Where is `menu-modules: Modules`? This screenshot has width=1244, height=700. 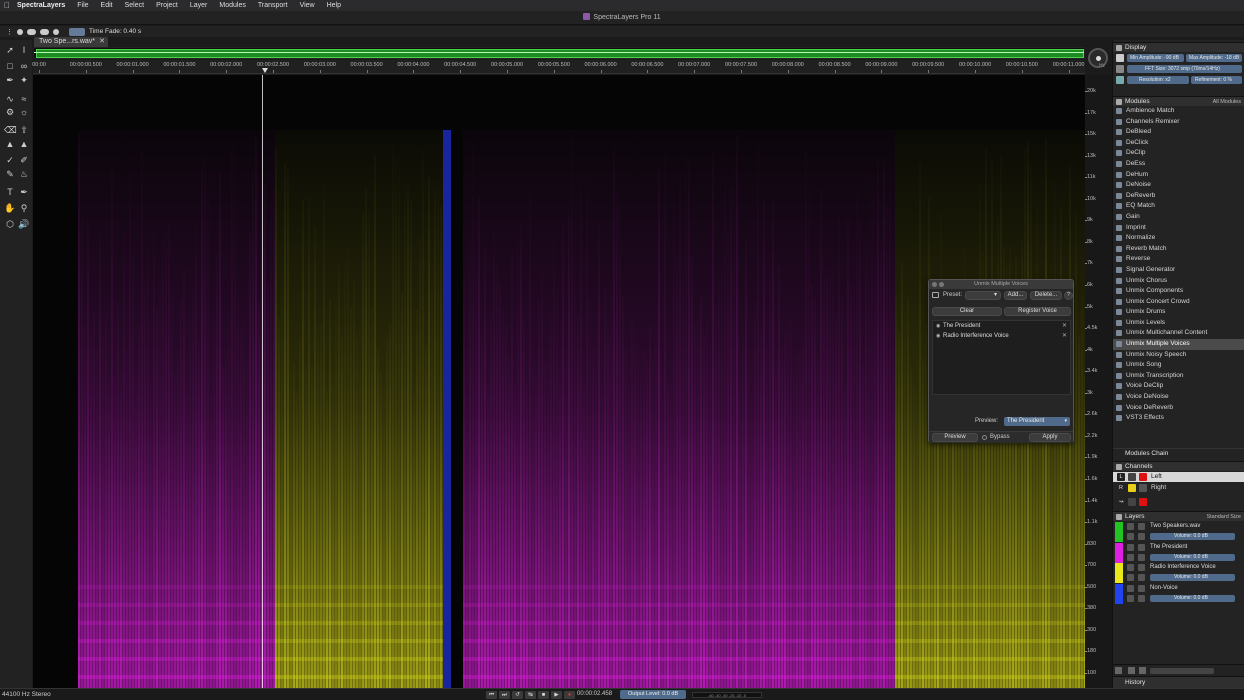
menu-modules: Modules is located at coordinates (232, 5).